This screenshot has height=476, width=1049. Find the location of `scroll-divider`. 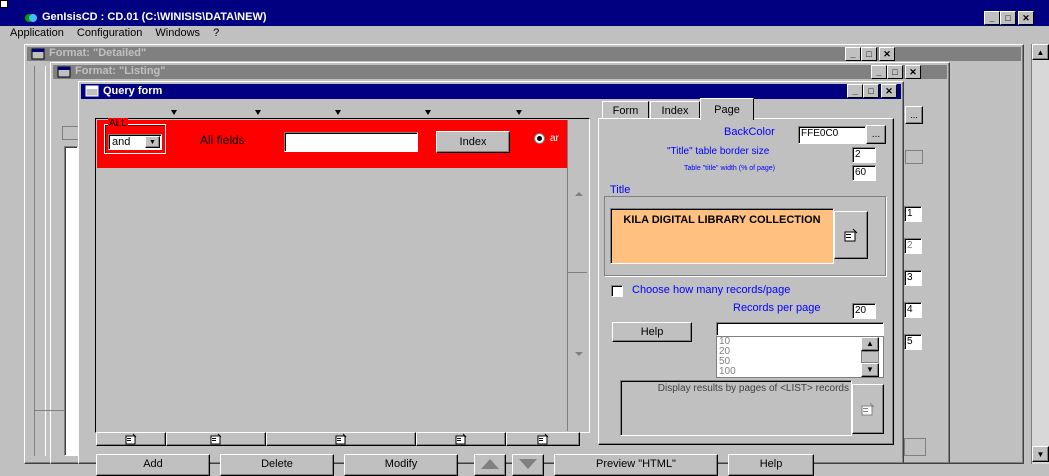

scroll-divider is located at coordinates (577, 272).